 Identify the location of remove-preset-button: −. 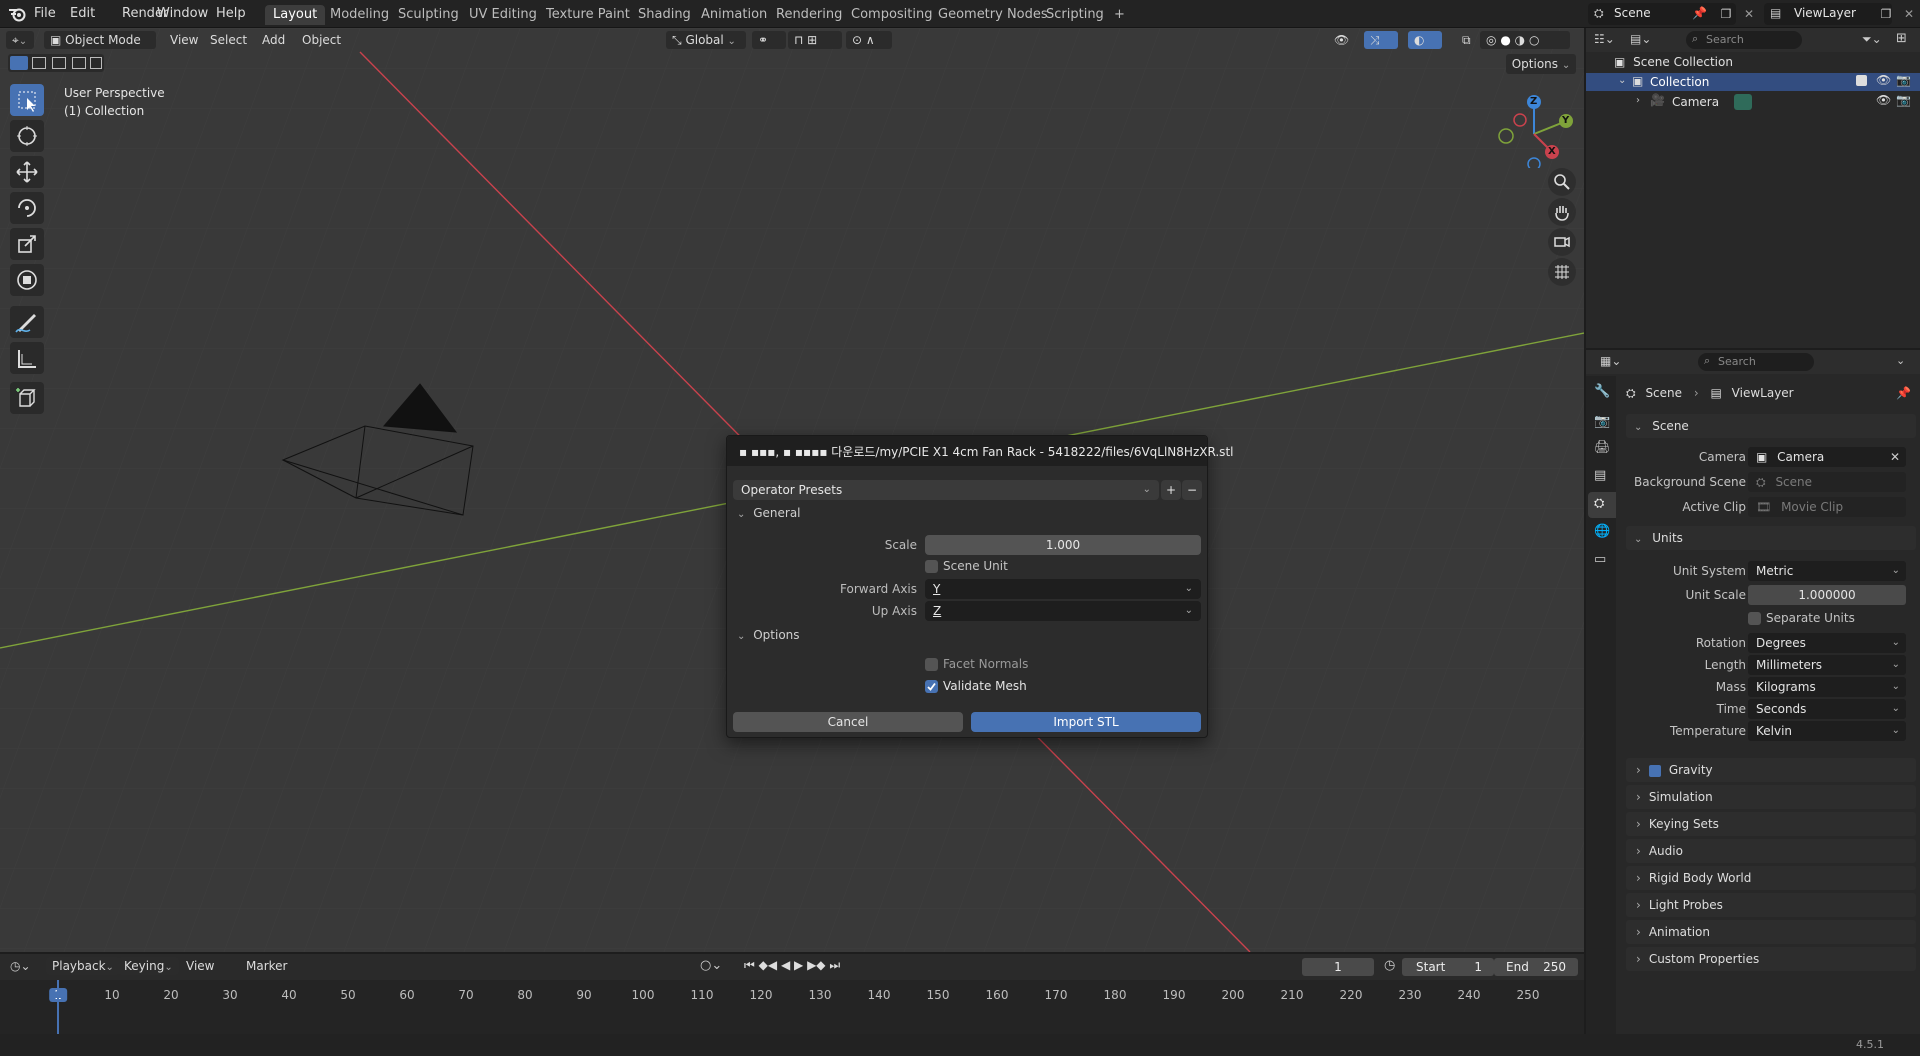
(1192, 490).